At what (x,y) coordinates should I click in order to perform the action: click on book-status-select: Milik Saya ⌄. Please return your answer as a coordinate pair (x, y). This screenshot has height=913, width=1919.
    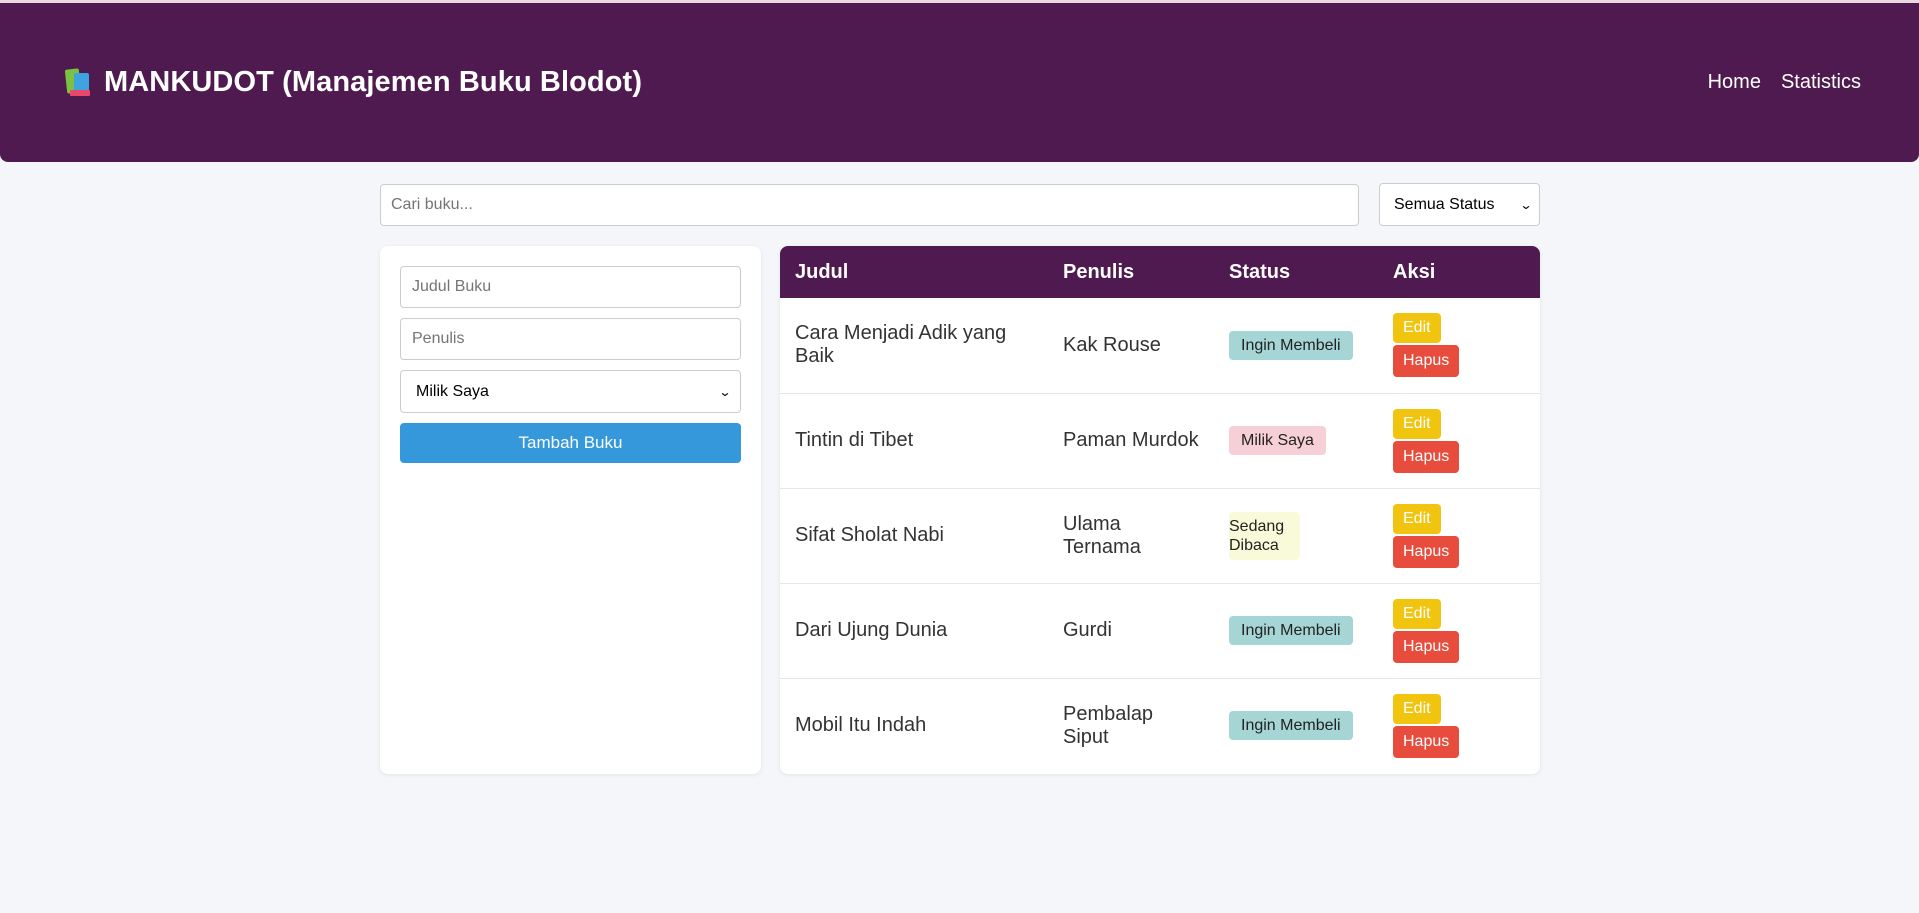
    Looking at the image, I should click on (570, 391).